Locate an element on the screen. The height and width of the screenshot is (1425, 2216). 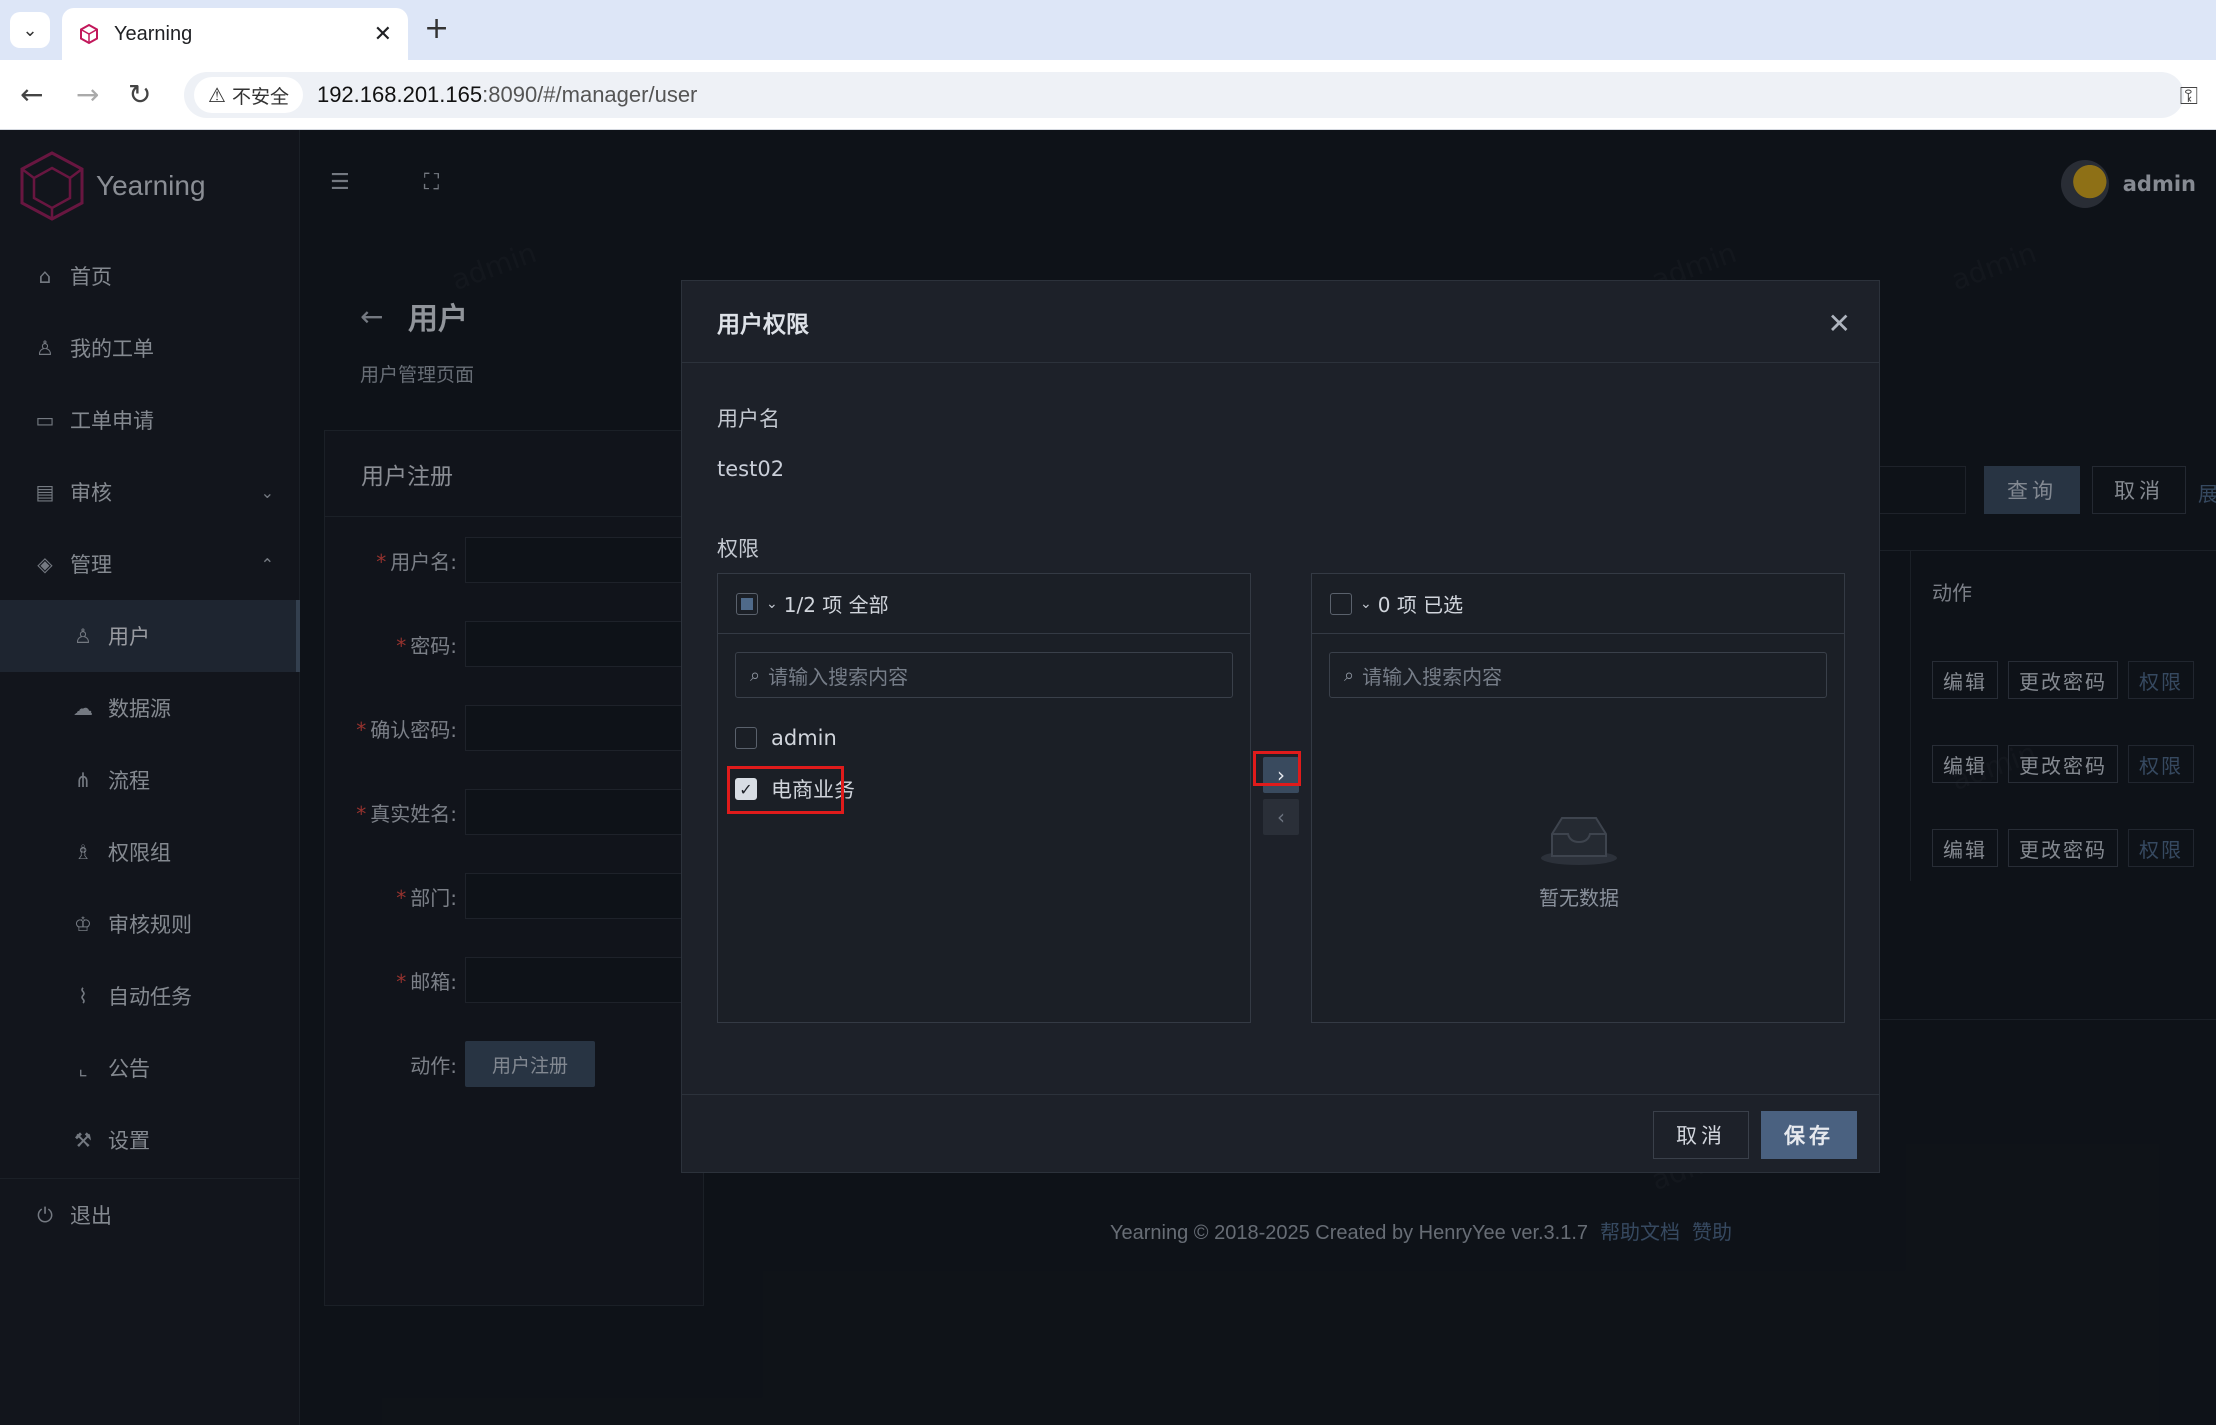
list-item: ✓ 电商业务 is located at coordinates (795, 789).